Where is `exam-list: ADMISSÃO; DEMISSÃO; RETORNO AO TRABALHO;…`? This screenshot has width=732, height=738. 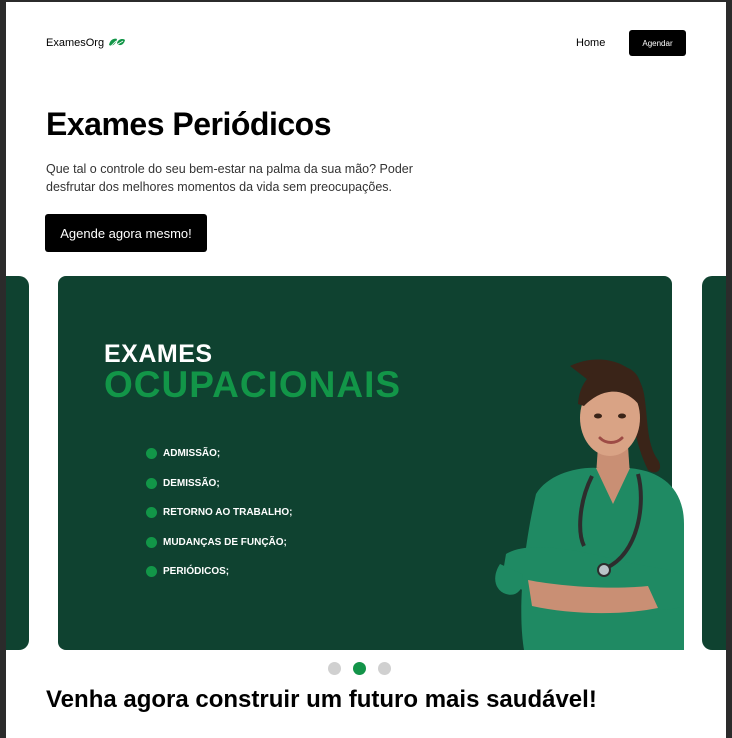 exam-list: ADMISSÃO; DEMISSÃO; RETORNO AO TRABALHO;… is located at coordinates (219, 513).